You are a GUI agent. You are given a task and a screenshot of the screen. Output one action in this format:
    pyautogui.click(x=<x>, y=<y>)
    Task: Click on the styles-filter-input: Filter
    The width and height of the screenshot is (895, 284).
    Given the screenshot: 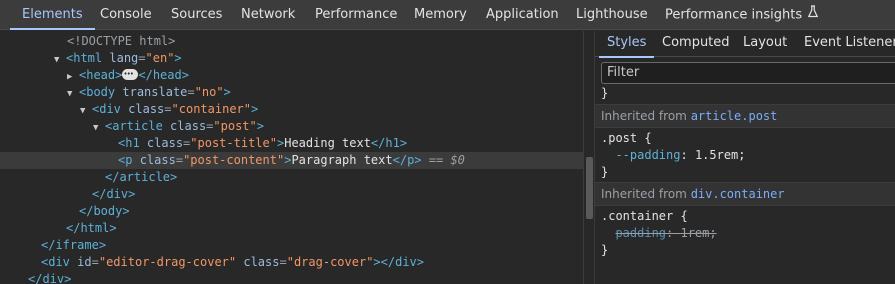 What is the action you would take?
    pyautogui.click(x=748, y=73)
    